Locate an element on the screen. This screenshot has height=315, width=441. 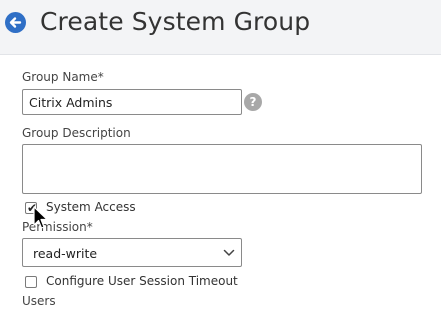
chevron-down-icon is located at coordinates (229, 252).